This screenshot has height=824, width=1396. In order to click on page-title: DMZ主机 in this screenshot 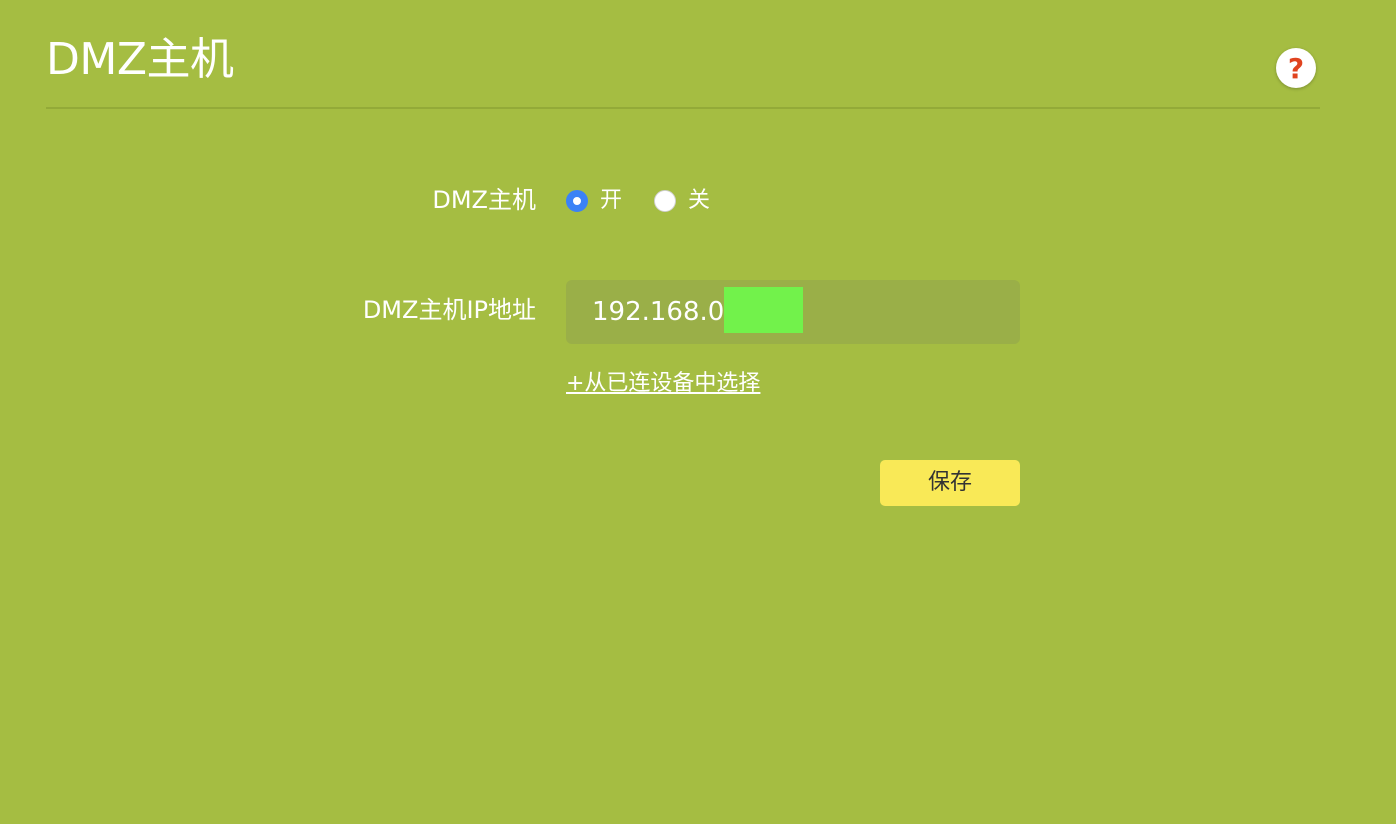, I will do `click(140, 59)`.